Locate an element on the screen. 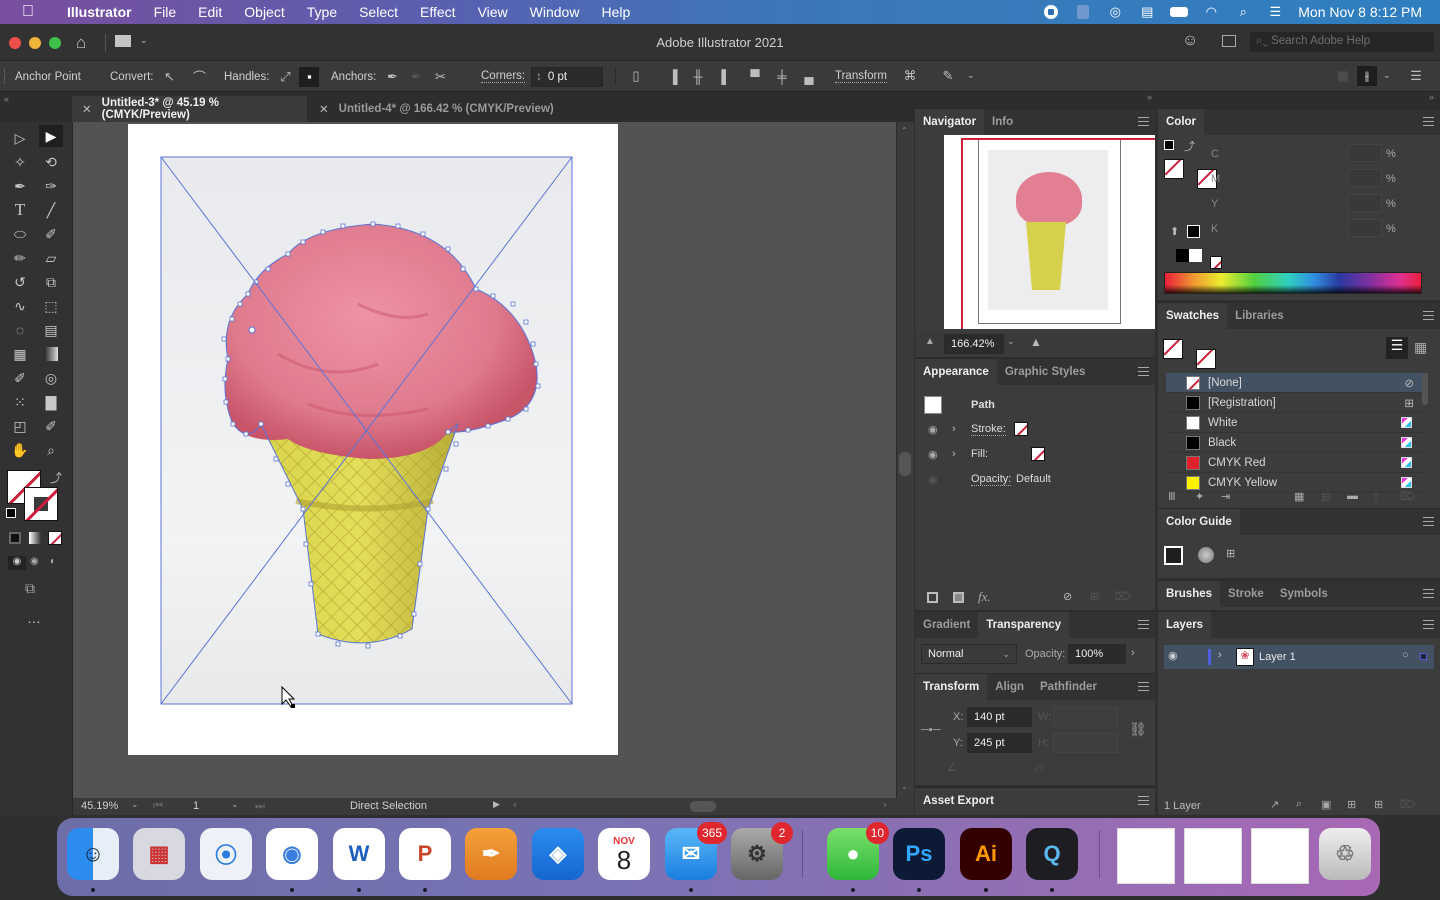 Image resolution: width=1440 pixels, height=900 pixels. perspective-grid-tool: ▤ is located at coordinates (51, 330).